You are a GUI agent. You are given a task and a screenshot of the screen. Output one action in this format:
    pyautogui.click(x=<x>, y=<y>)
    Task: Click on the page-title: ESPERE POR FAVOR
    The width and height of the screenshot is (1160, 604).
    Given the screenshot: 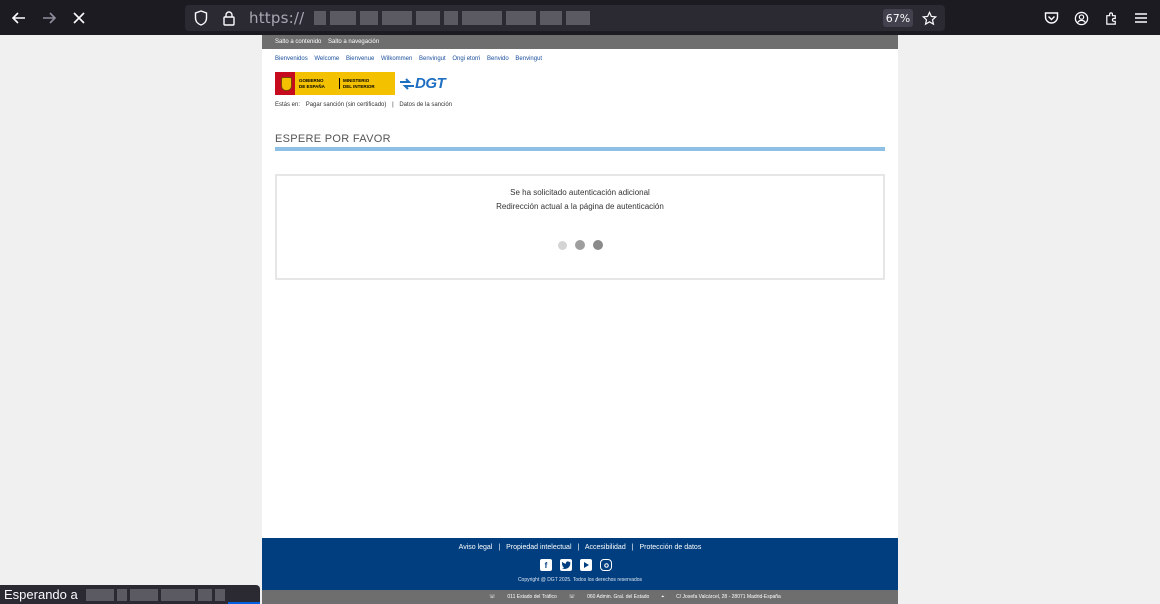 What is the action you would take?
    pyautogui.click(x=333, y=139)
    